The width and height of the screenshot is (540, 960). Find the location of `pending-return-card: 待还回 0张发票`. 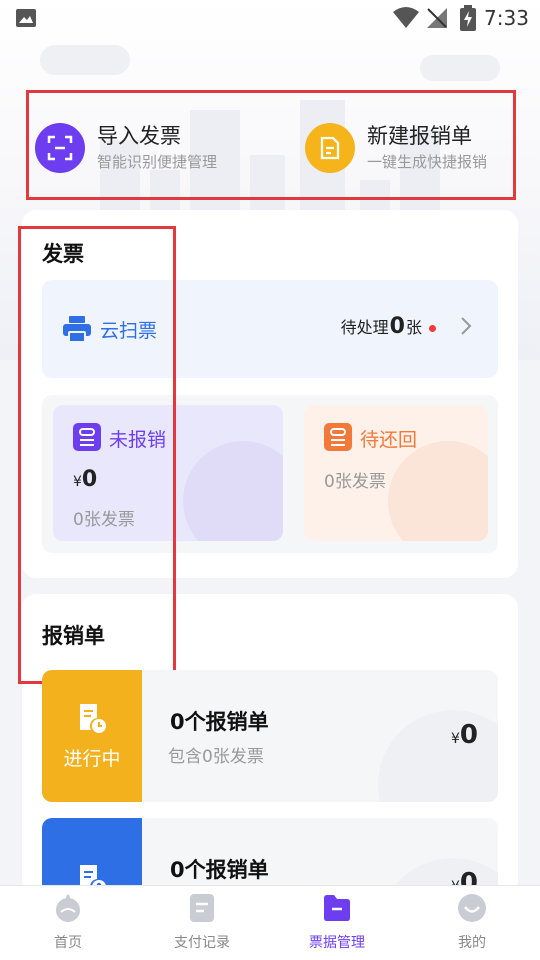

pending-return-card: 待还回 0张发票 is located at coordinates (396, 473).